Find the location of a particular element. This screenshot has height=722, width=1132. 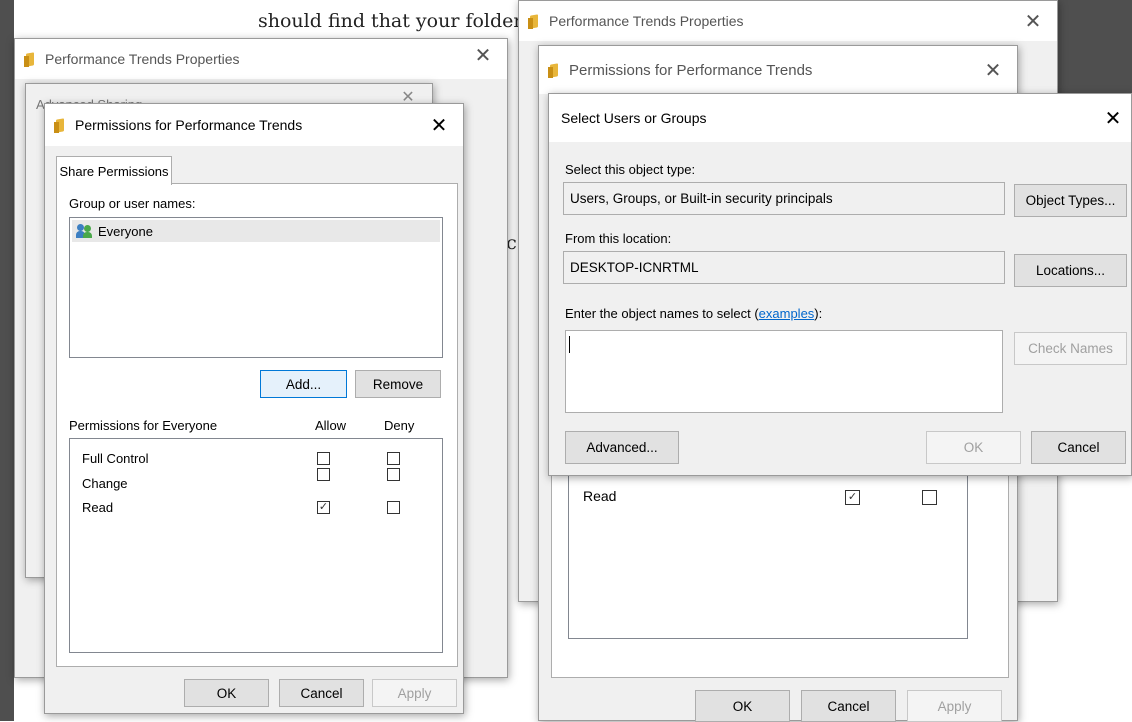

group-or-user-names-label: Group or user names: is located at coordinates (132, 203).